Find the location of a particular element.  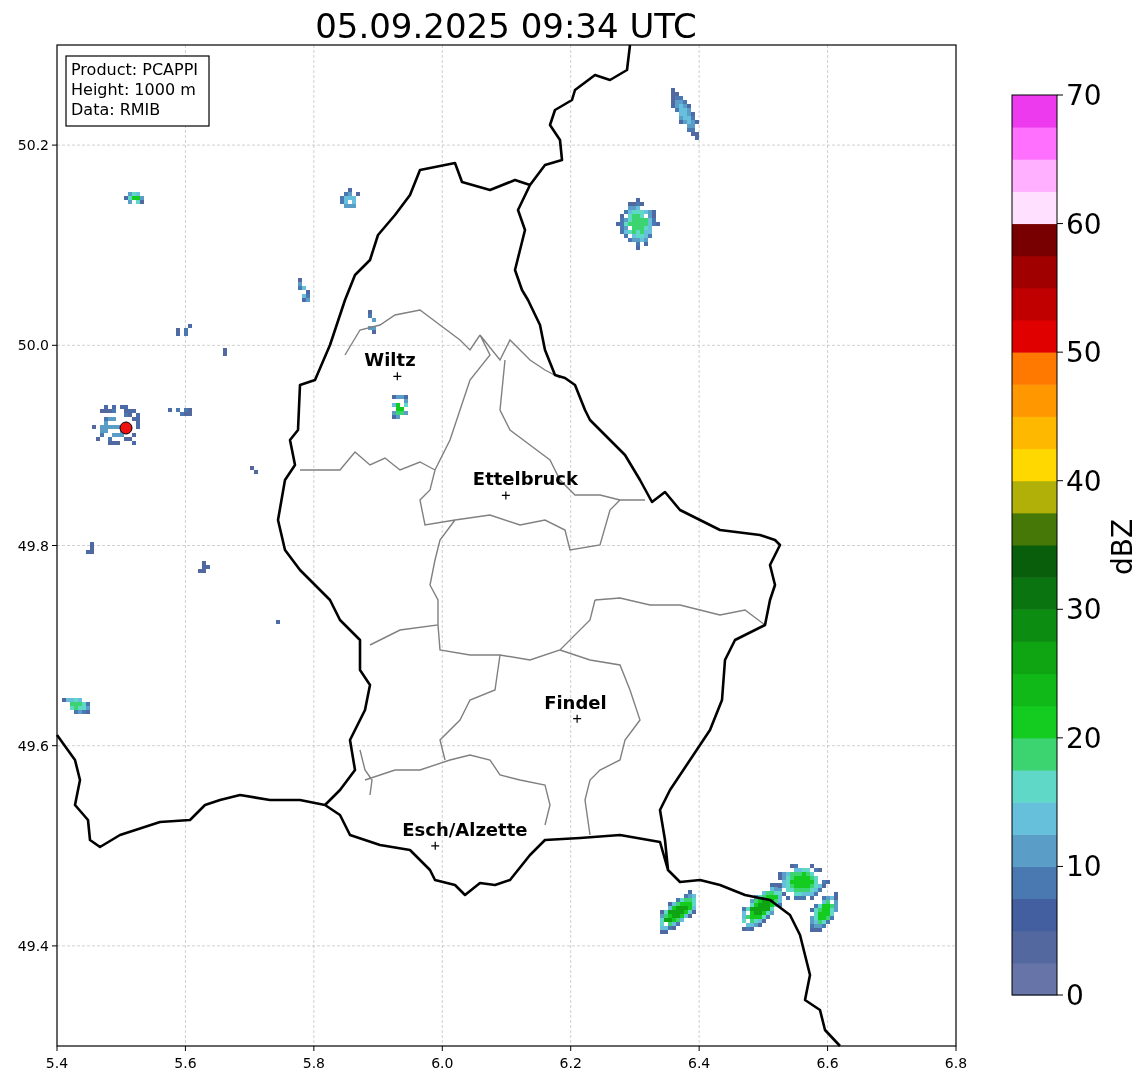

chart-title: 05.09.2025 09:34 UTC is located at coordinates (506, 26).